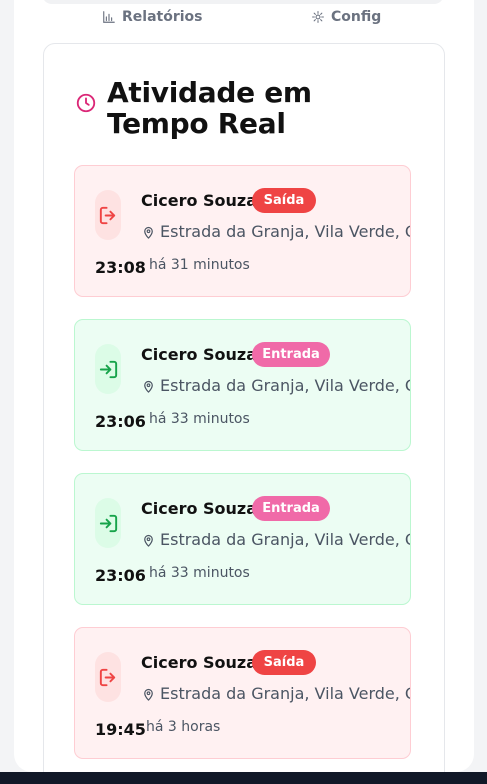 This screenshot has height=784, width=487. What do you see at coordinates (109, 17) in the screenshot?
I see `bar-chart-icon` at bounding box center [109, 17].